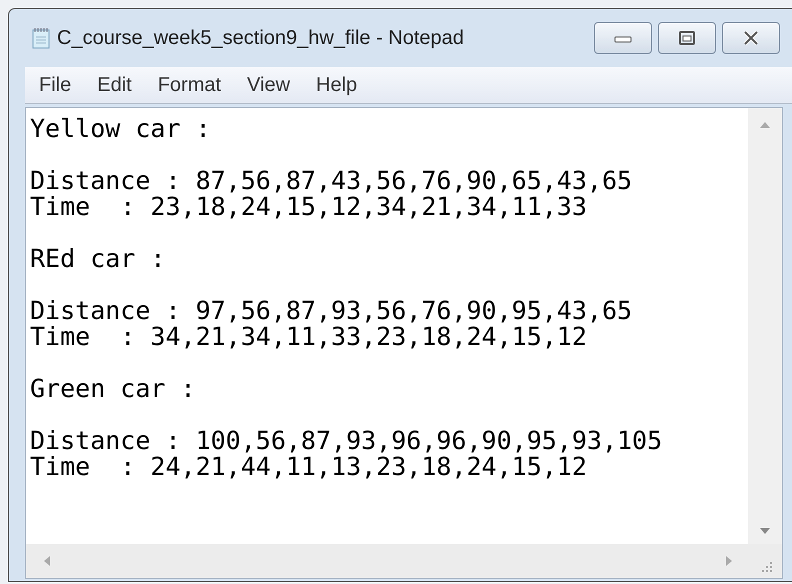  What do you see at coordinates (120, 129) in the screenshot?
I see `text-line: Yellow car :` at bounding box center [120, 129].